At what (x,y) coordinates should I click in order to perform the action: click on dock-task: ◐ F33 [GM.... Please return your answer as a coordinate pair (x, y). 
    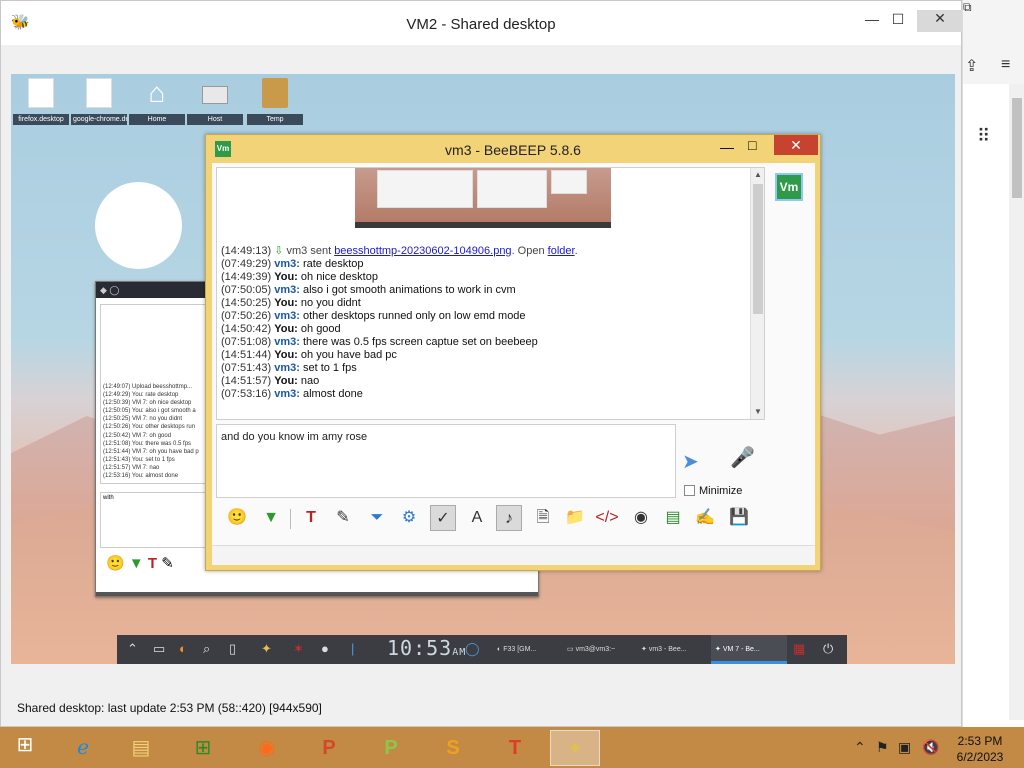
    Looking at the image, I should click on (526, 649).